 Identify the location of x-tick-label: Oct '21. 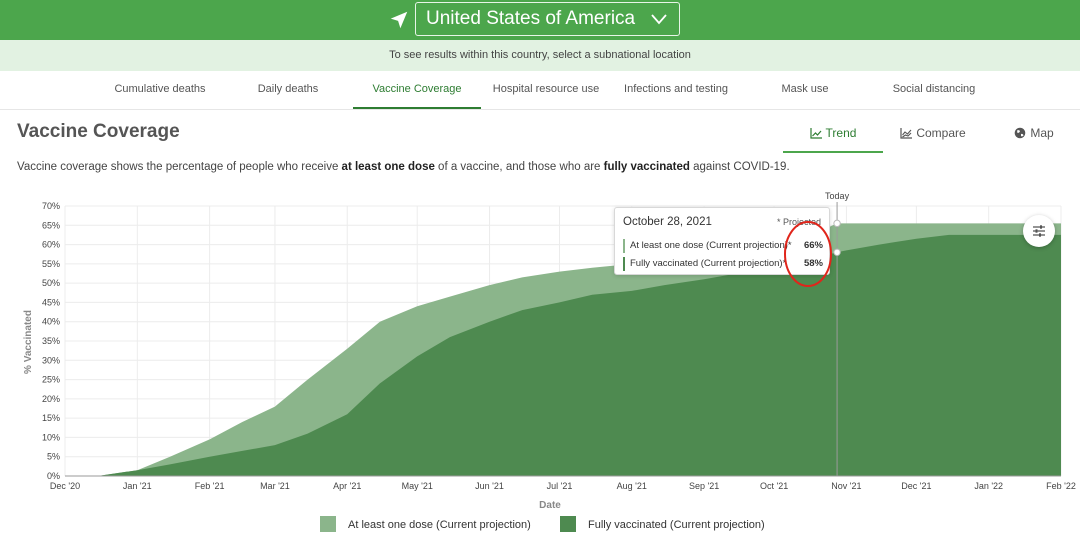
(774, 486).